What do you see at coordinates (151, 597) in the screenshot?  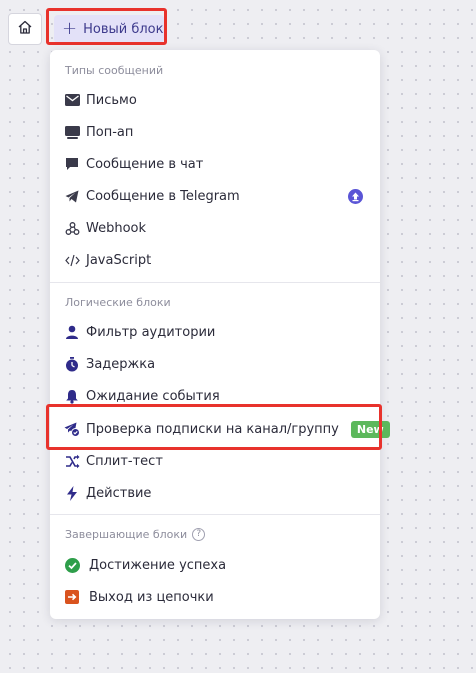 I see `menu-item-label: Выход из цепочки` at bounding box center [151, 597].